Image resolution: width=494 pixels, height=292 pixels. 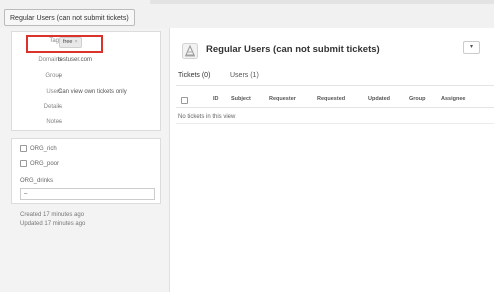 What do you see at coordinates (216, 99) in the screenshot?
I see `column-id: ID` at bounding box center [216, 99].